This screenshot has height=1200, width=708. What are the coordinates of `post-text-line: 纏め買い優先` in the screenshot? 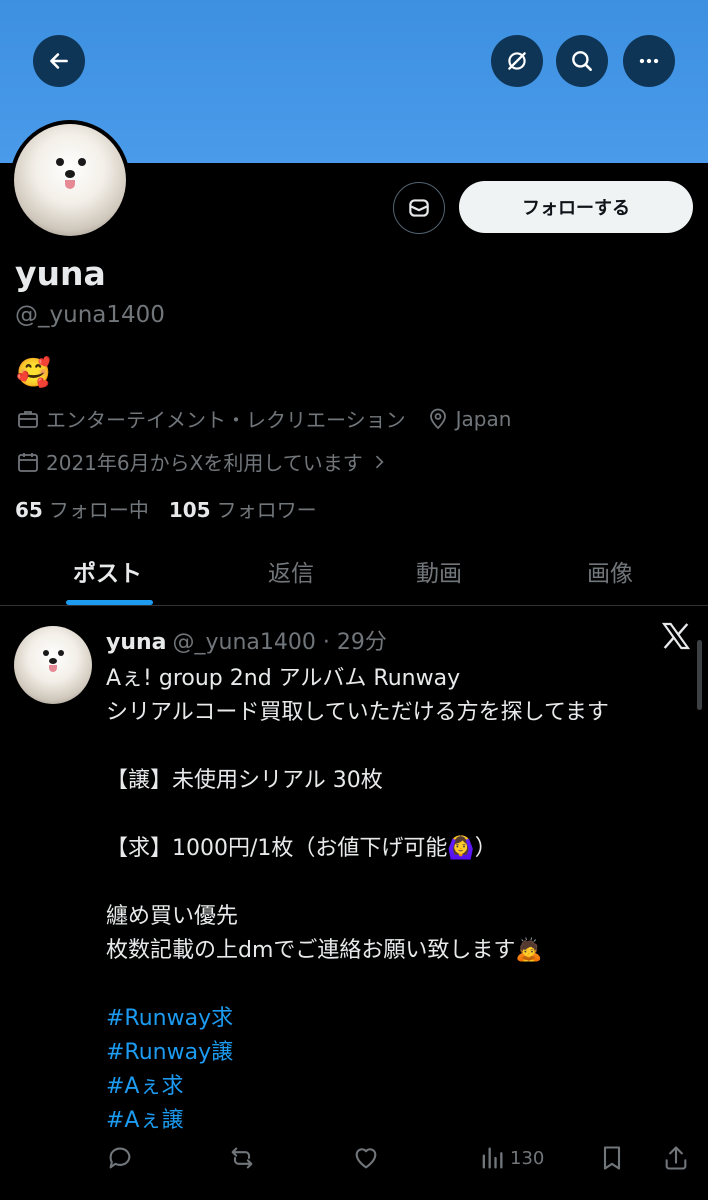 It's located at (172, 916).